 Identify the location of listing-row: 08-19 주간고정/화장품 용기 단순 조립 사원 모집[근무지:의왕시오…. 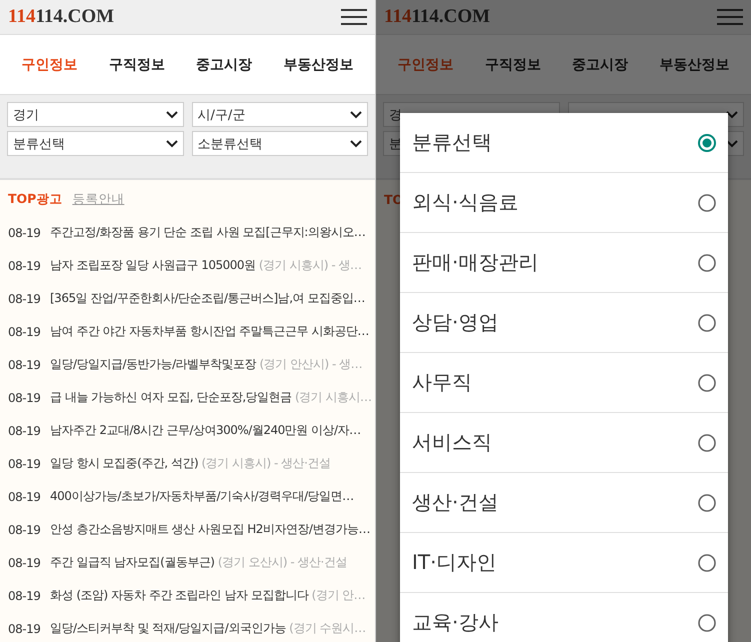
(187, 232).